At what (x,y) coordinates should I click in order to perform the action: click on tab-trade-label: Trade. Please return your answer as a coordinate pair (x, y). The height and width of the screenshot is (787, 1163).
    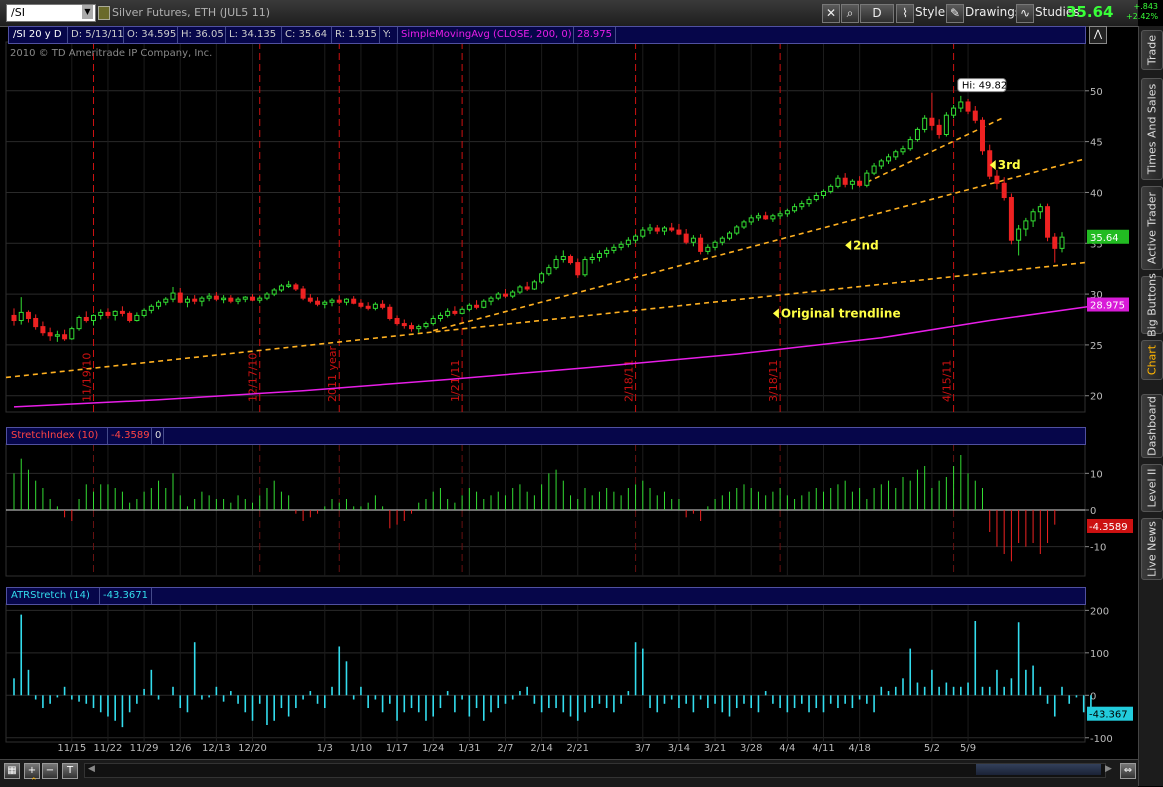
    Looking at the image, I should click on (1152, 50).